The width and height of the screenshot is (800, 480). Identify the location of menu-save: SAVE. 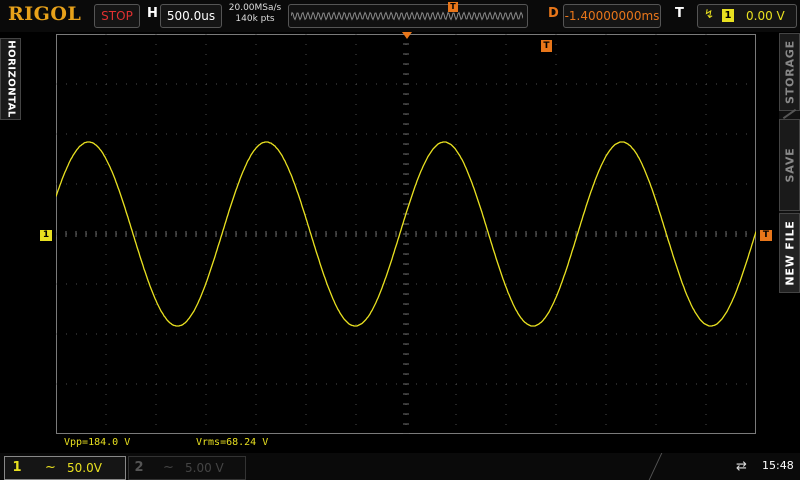
(789, 165).